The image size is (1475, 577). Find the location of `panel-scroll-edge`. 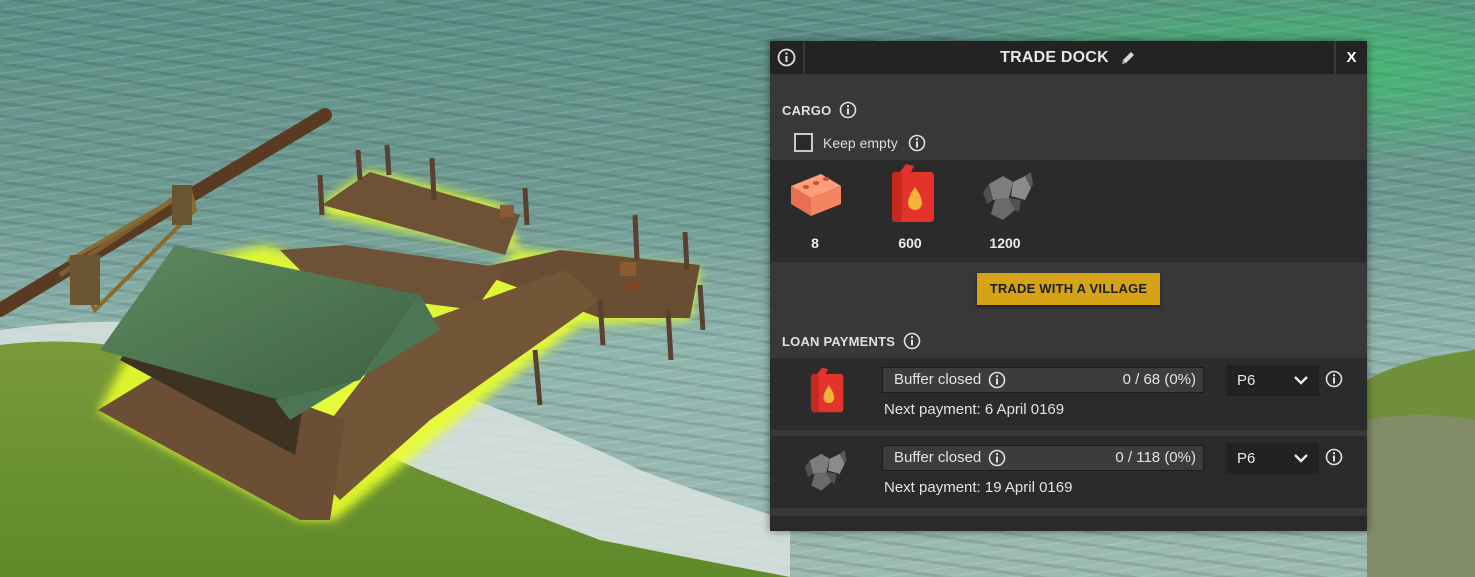

panel-scroll-edge is located at coordinates (1068, 523).